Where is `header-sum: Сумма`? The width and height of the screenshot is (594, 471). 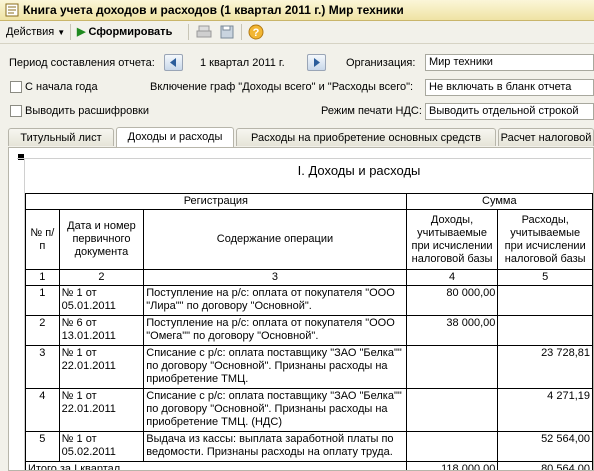 header-sum: Сумма is located at coordinates (499, 201).